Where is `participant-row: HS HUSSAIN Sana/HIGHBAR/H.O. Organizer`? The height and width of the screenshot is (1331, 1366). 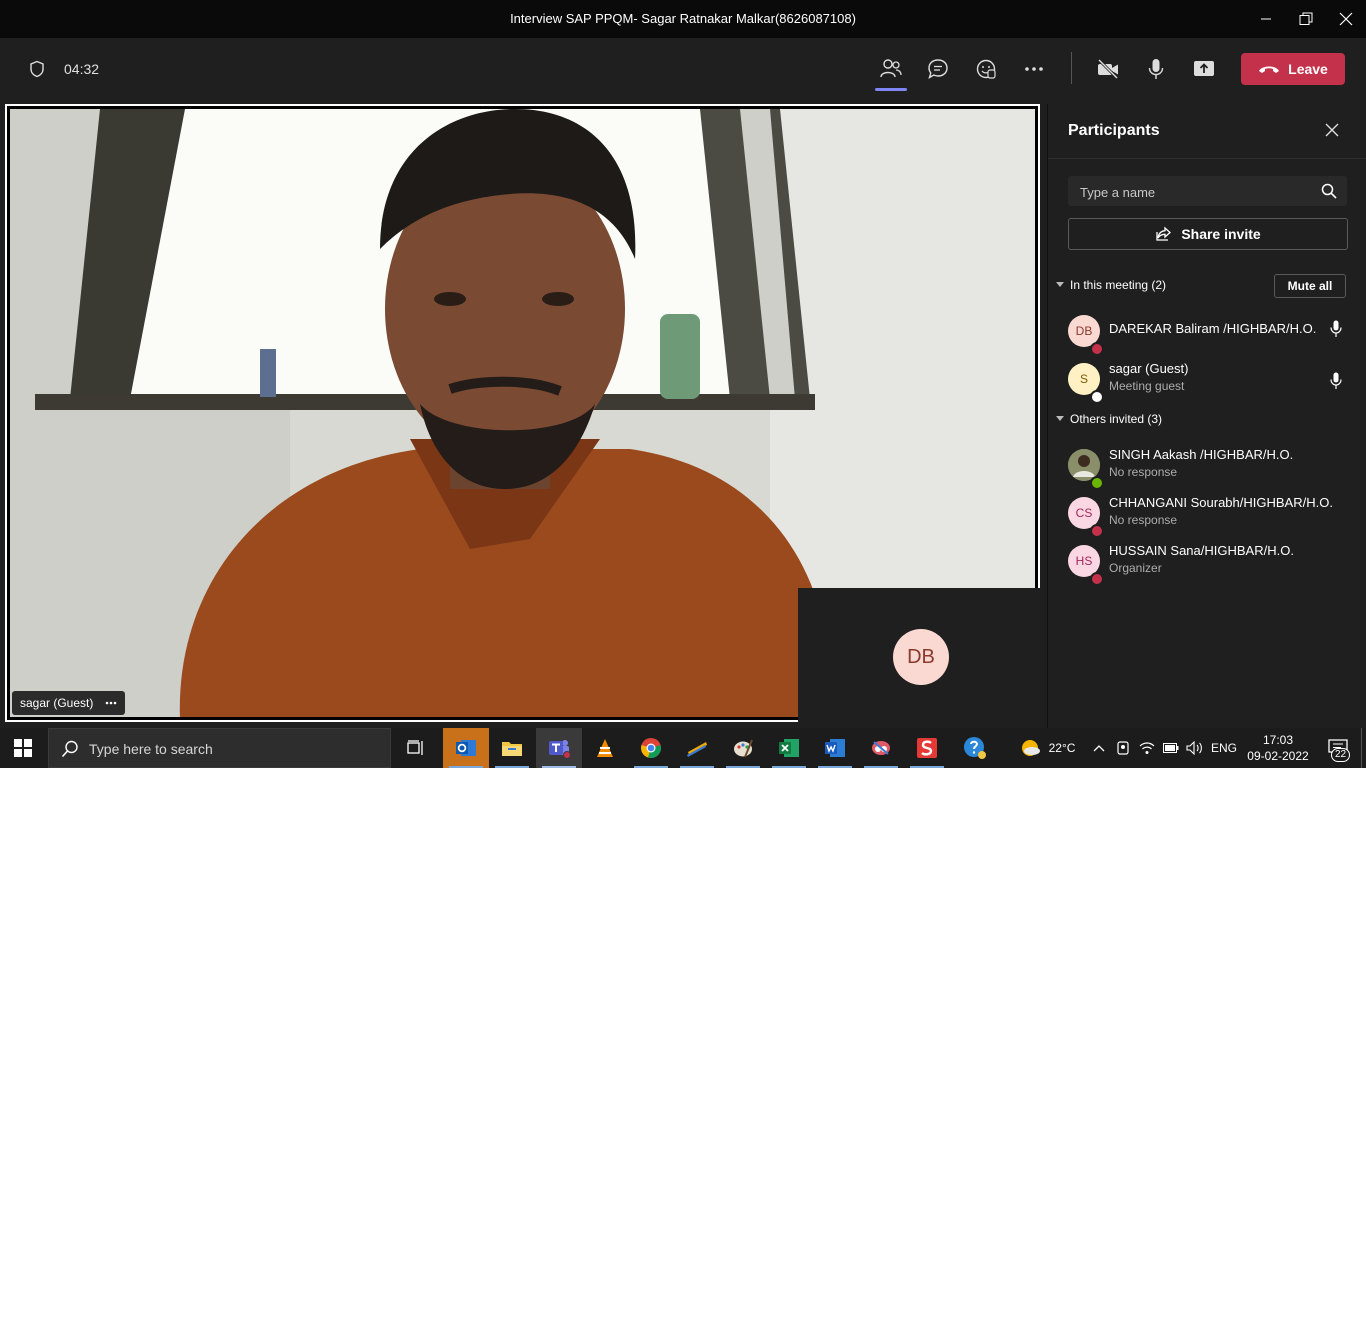 participant-row: HS HUSSAIN Sana/HIGHBAR/H.O. Organizer is located at coordinates (1213, 563).